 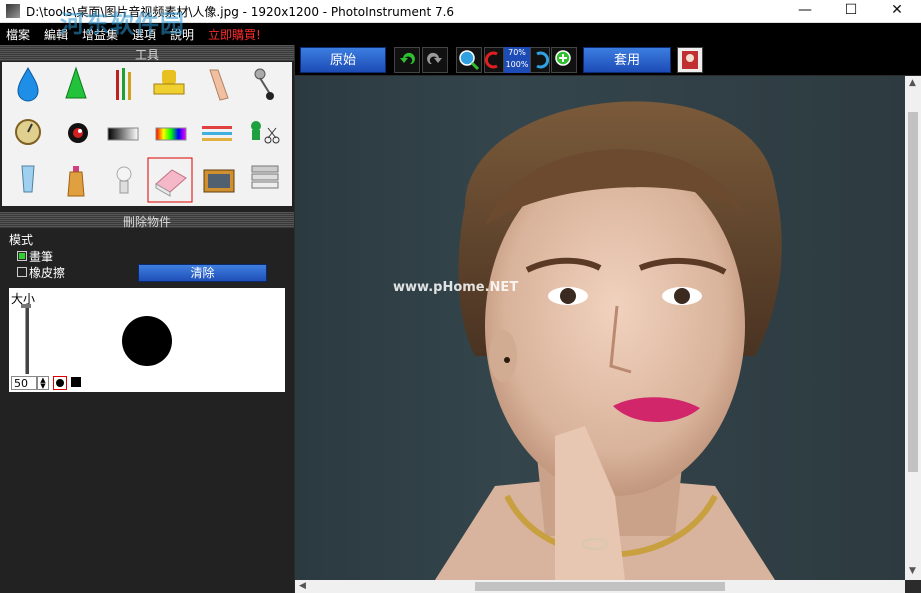 What do you see at coordinates (124, 180) in the screenshot?
I see `bulb-icon` at bounding box center [124, 180].